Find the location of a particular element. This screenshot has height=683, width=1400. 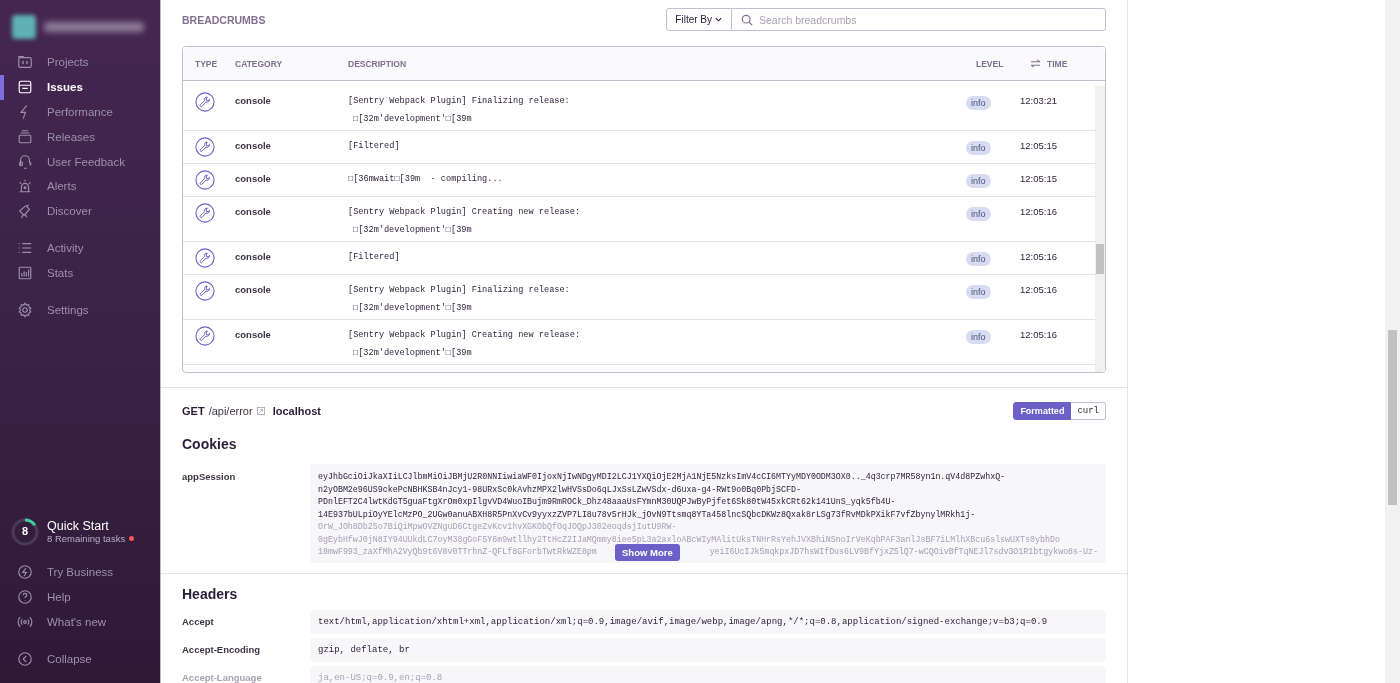

quick-start-link: Quick Start is located at coordinates (91, 526).